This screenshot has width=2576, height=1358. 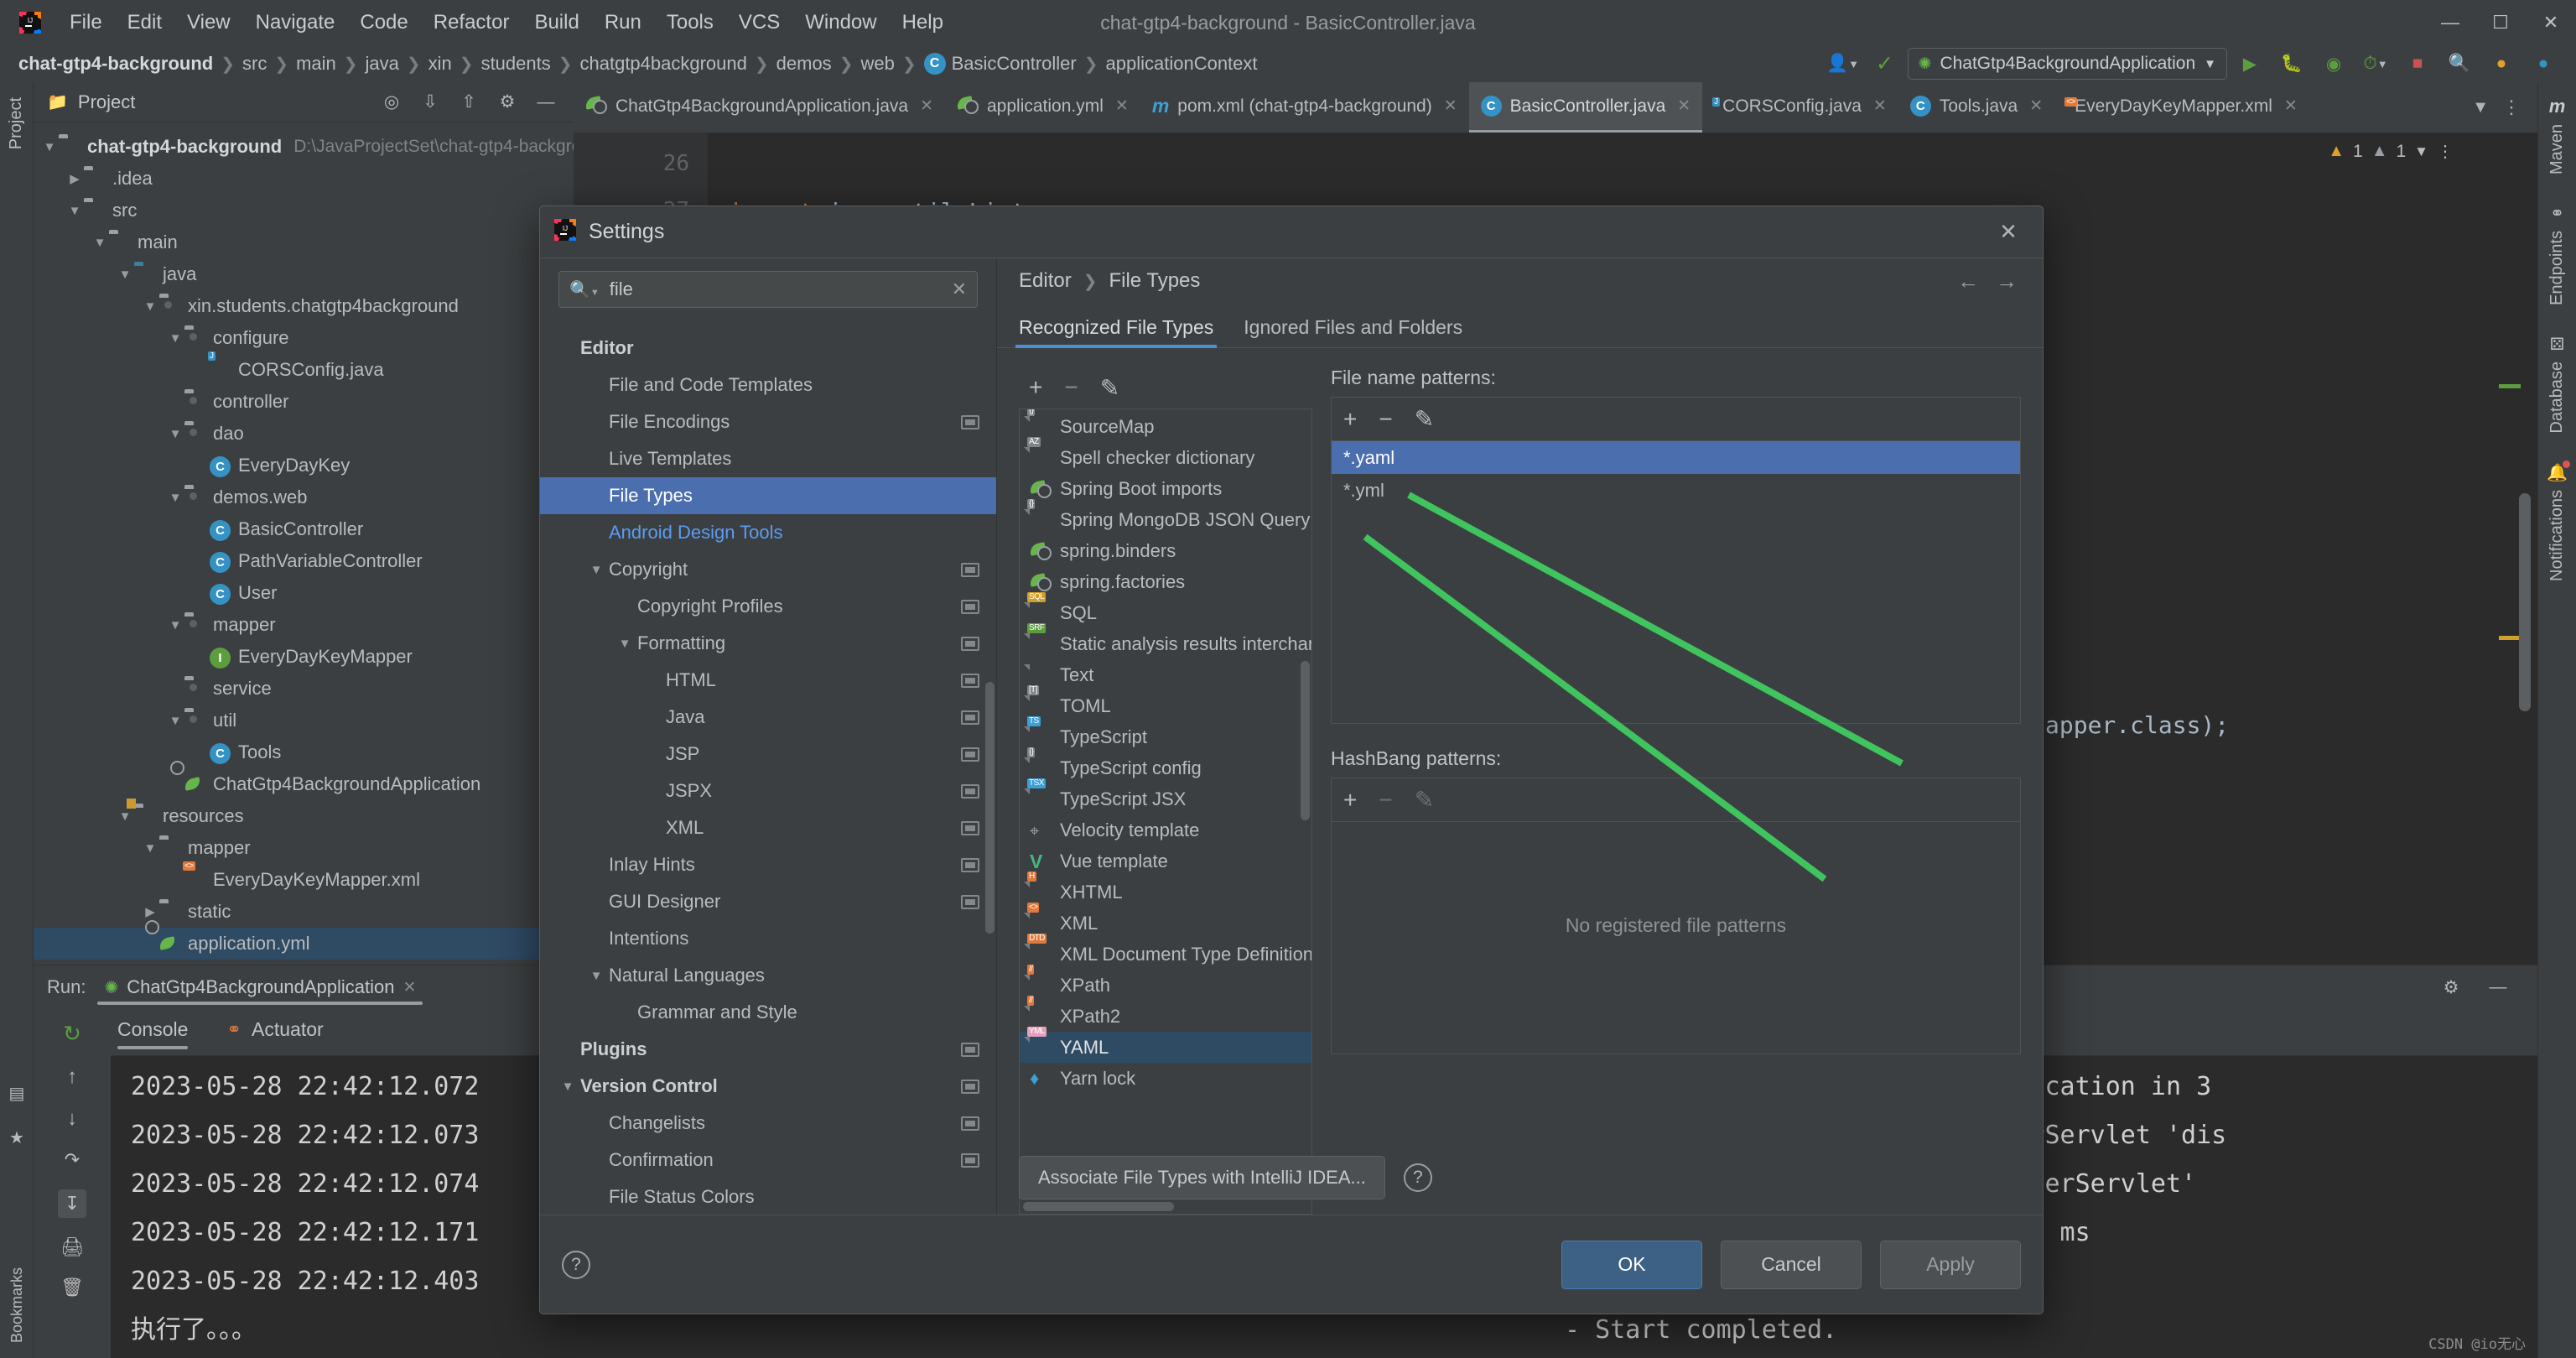 What do you see at coordinates (304, 944) in the screenshot?
I see `tree-row: application.yml` at bounding box center [304, 944].